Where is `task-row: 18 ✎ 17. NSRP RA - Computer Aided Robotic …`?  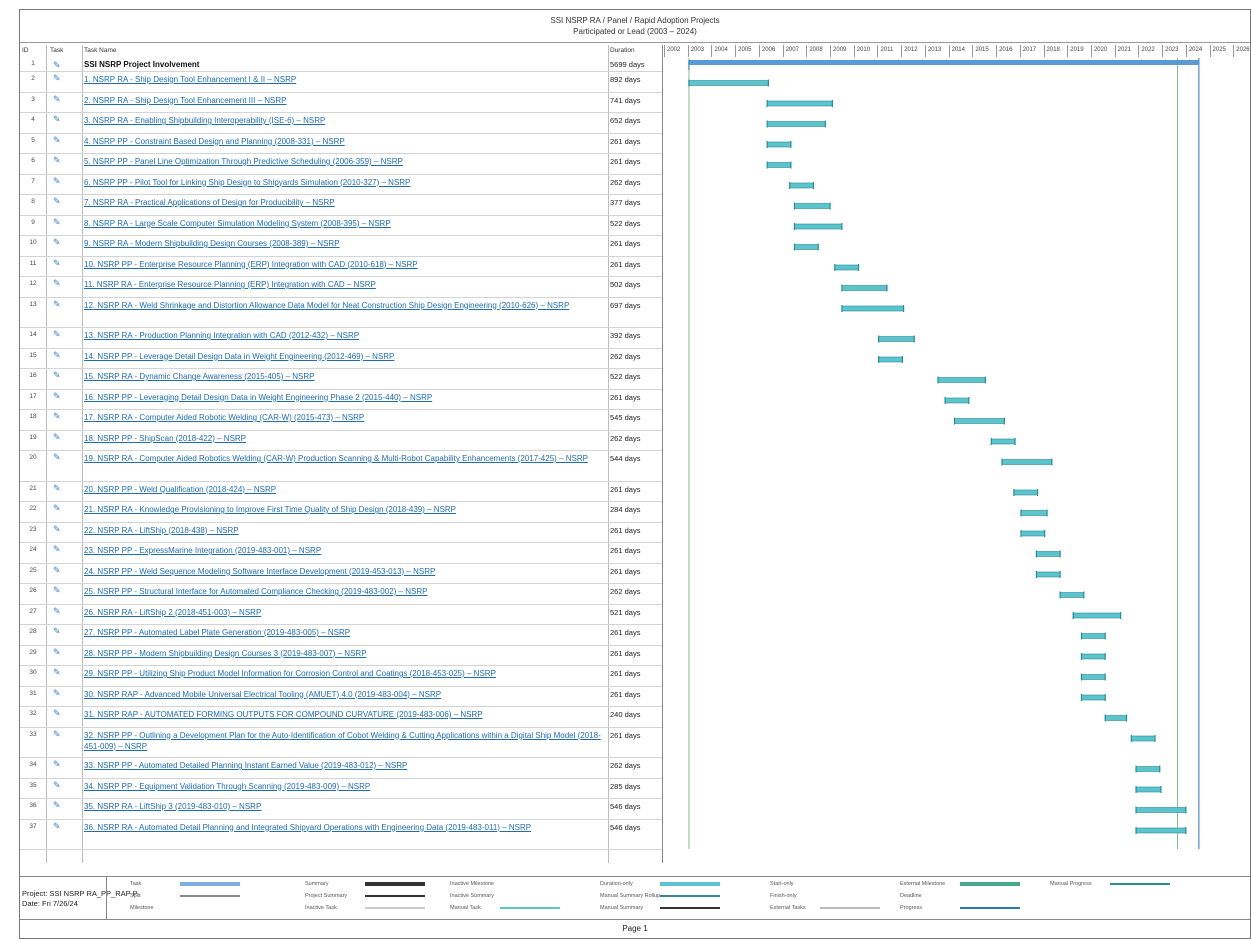
task-row: 18 ✎ 17. NSRP RA - Computer Aided Robotic … is located at coordinates (341, 420).